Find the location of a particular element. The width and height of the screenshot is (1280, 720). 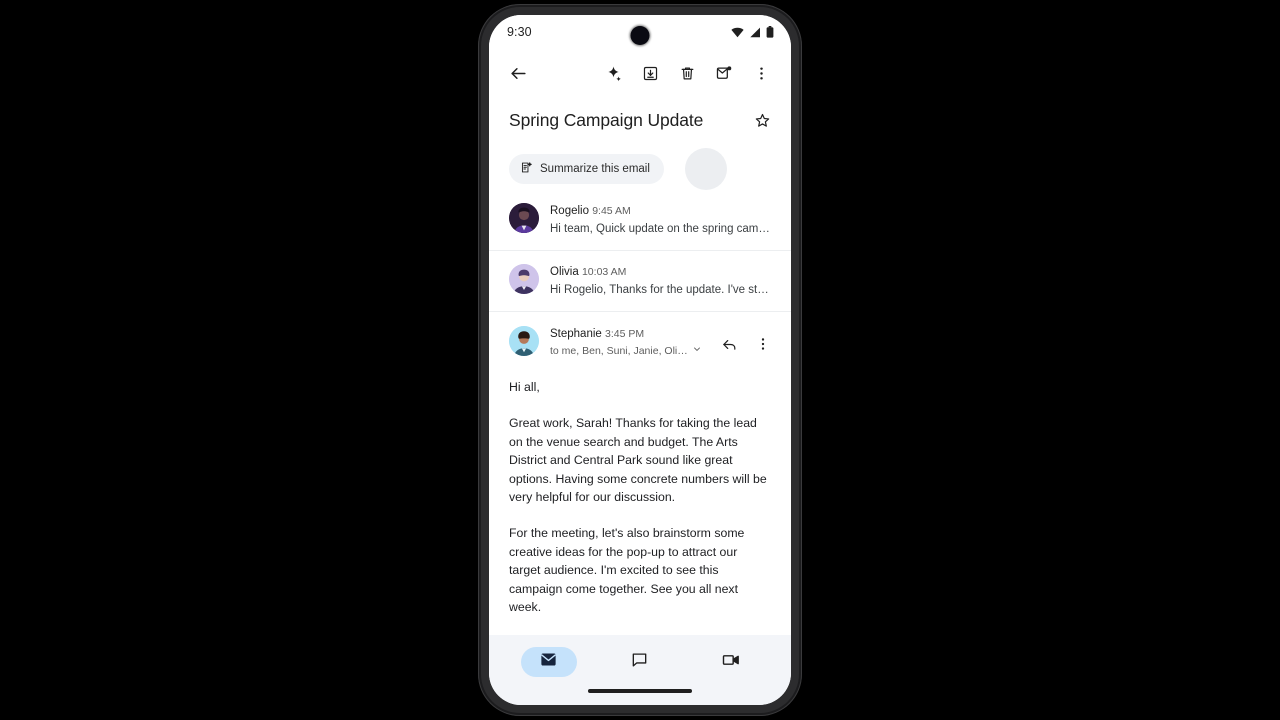

sender-name: Rogelio is located at coordinates (569, 211).